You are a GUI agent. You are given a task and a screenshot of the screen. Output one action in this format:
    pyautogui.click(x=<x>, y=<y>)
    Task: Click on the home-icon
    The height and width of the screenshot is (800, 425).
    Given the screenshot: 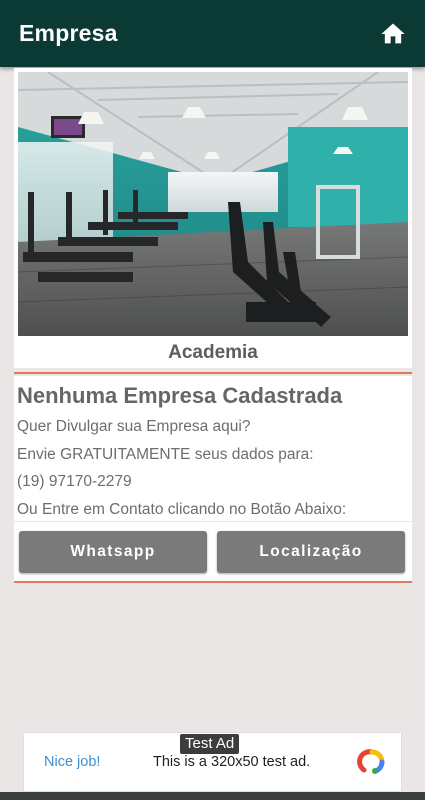 What is the action you would take?
    pyautogui.click(x=393, y=33)
    